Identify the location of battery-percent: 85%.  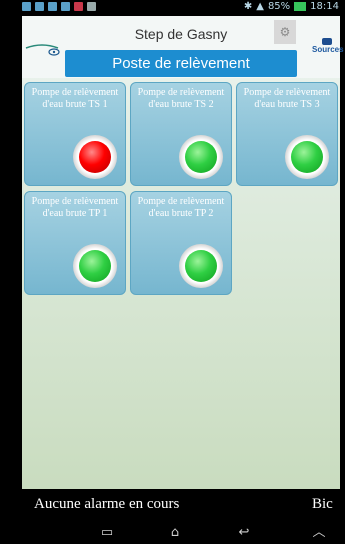
(279, 6).